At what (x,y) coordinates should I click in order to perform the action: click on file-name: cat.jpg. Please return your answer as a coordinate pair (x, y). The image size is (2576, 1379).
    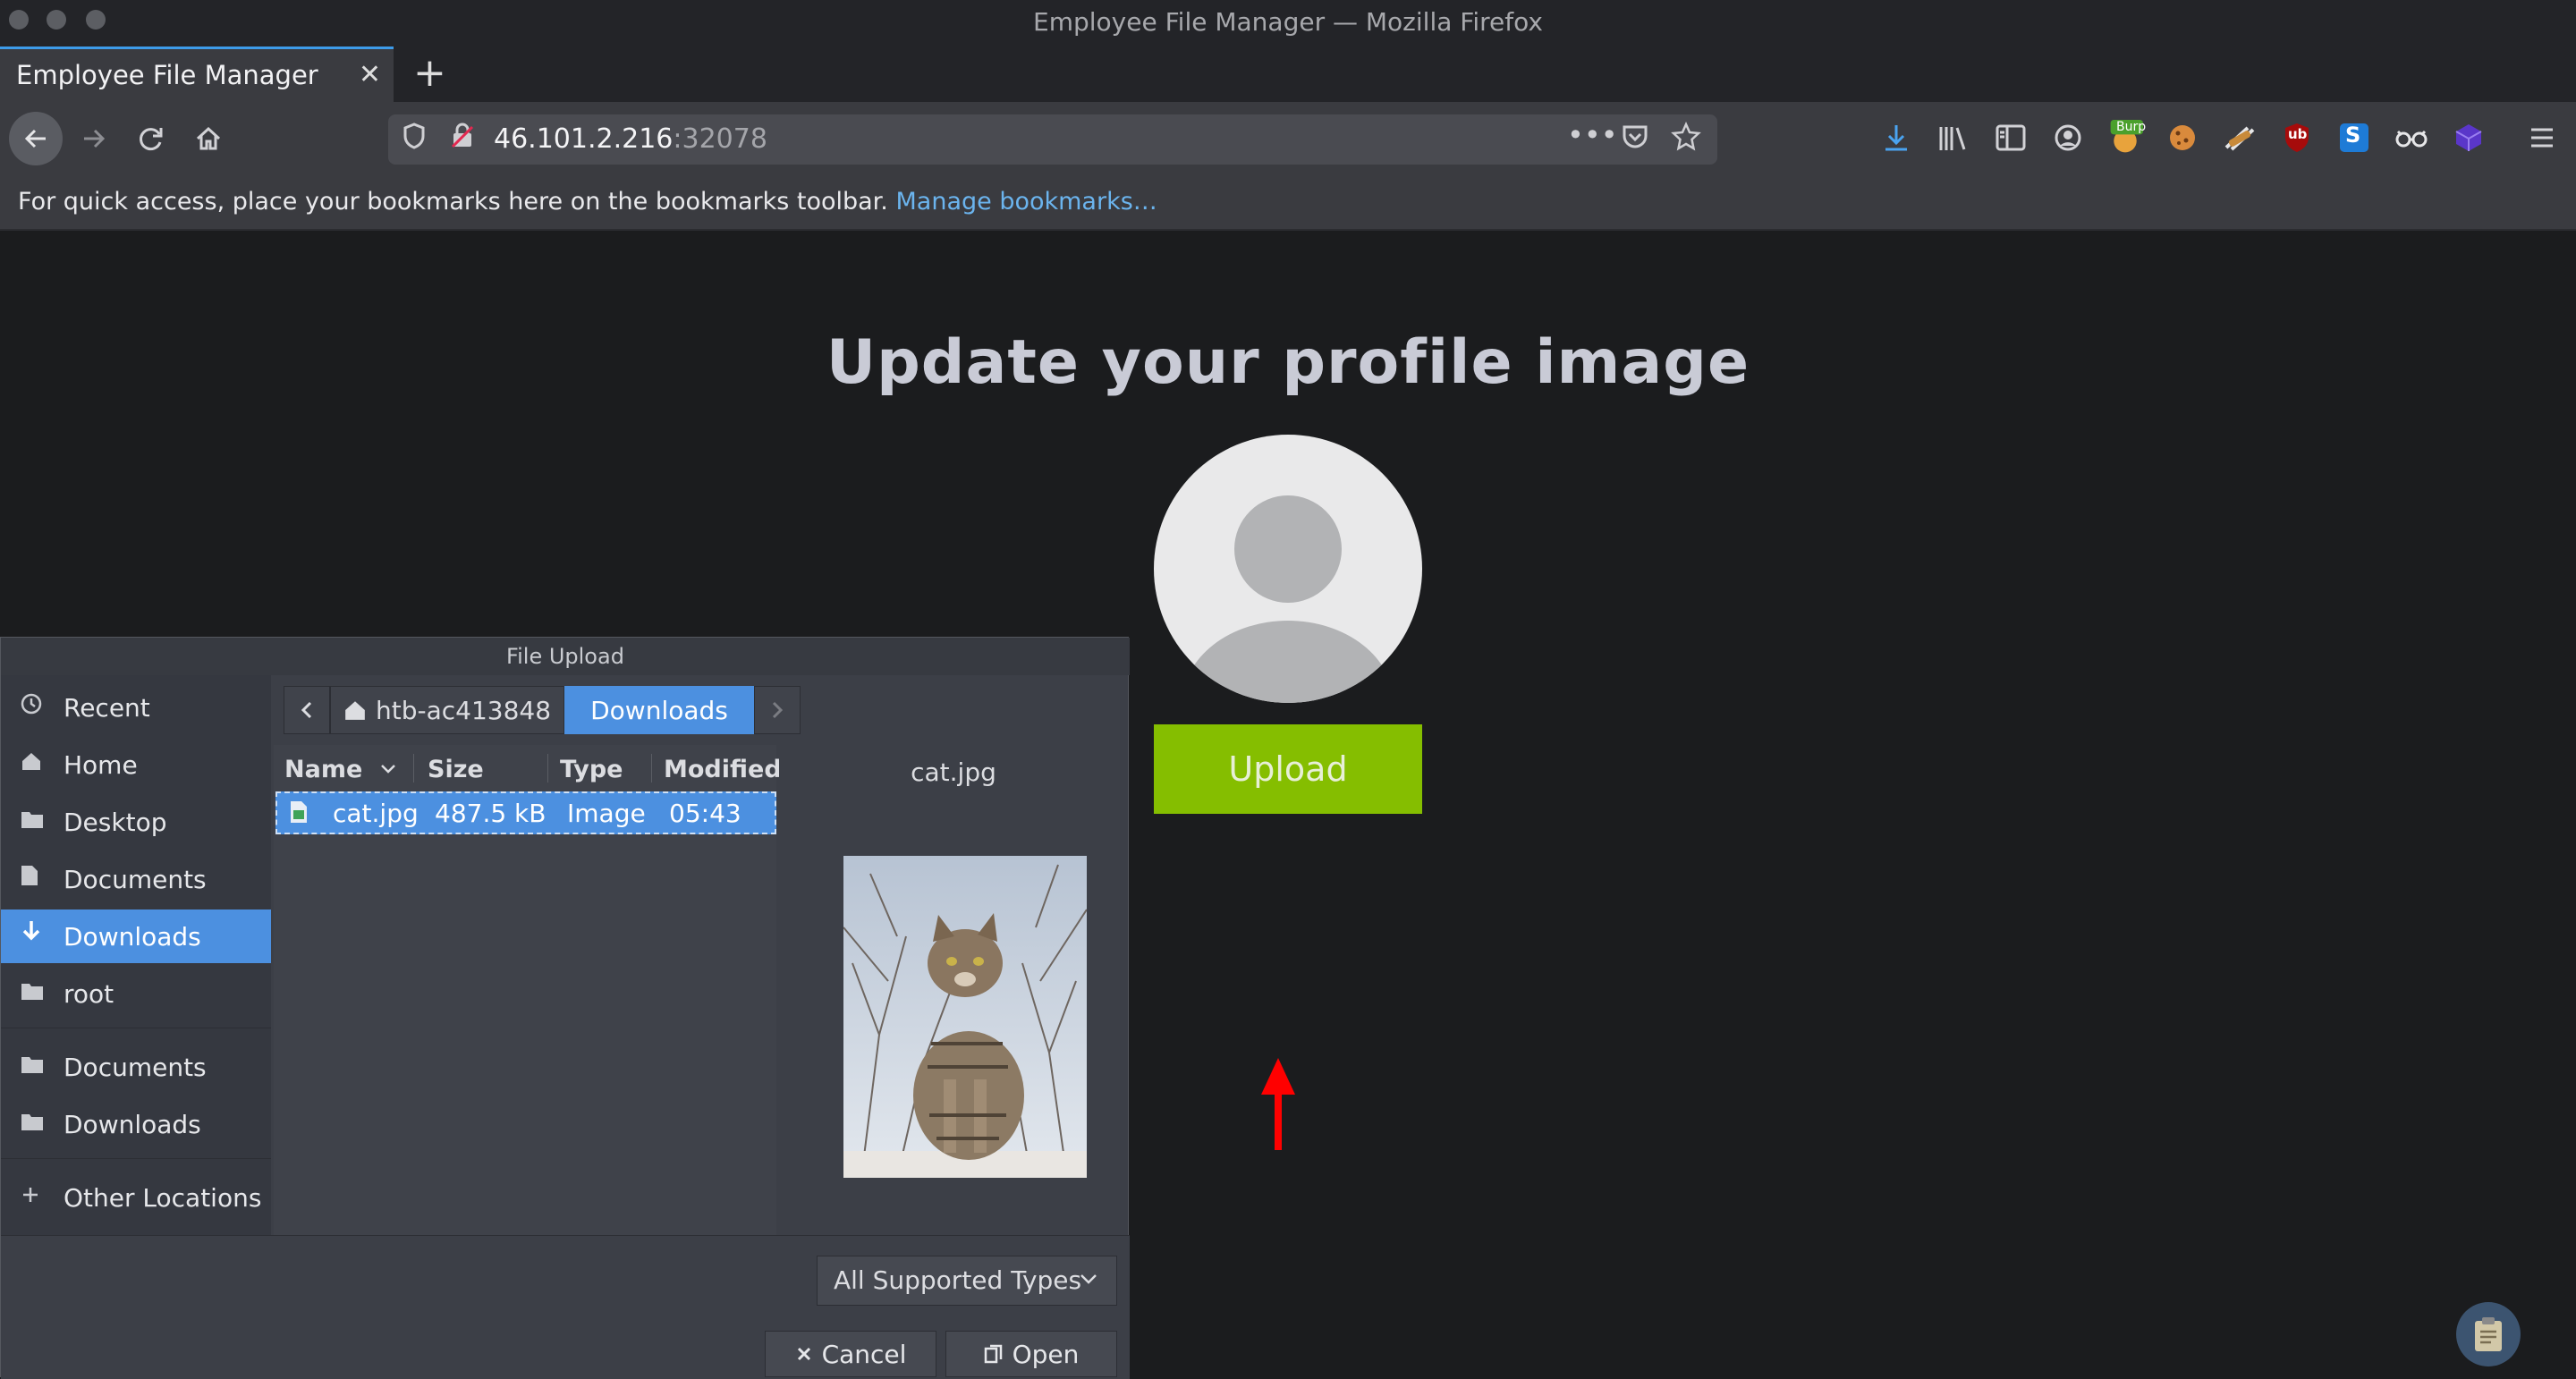
    Looking at the image, I should click on (376, 813).